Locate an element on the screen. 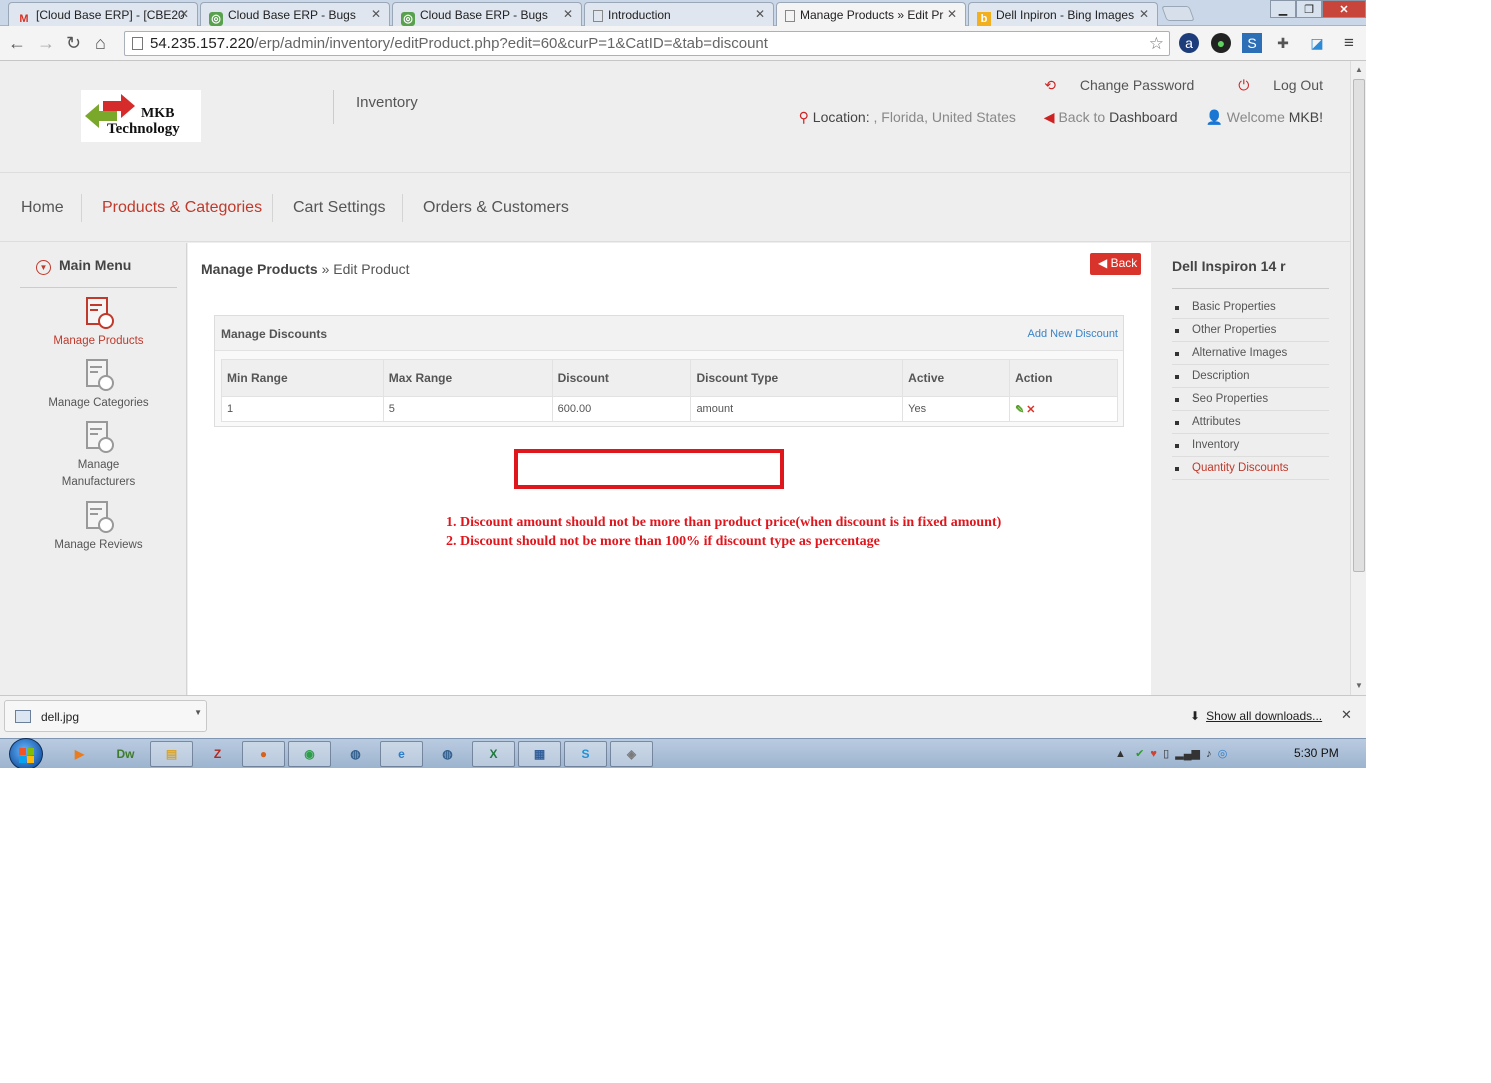 This screenshot has height=1083, width=1491. back-arrow-icon: ← is located at coordinates (17, 43).